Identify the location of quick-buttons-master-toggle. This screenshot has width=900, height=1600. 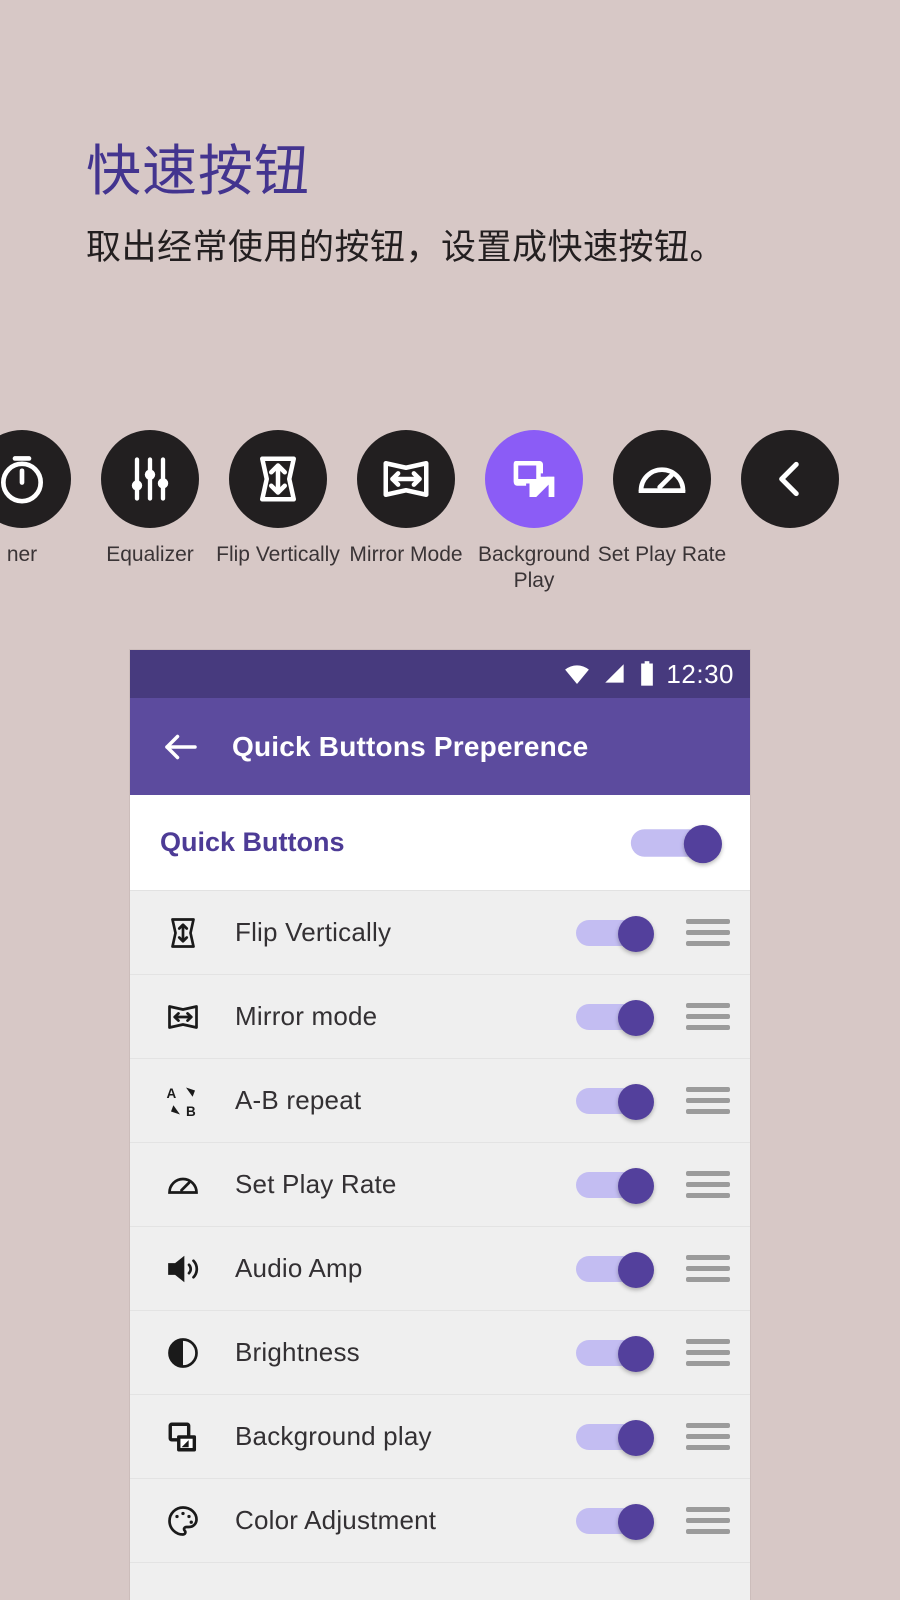
(676, 843).